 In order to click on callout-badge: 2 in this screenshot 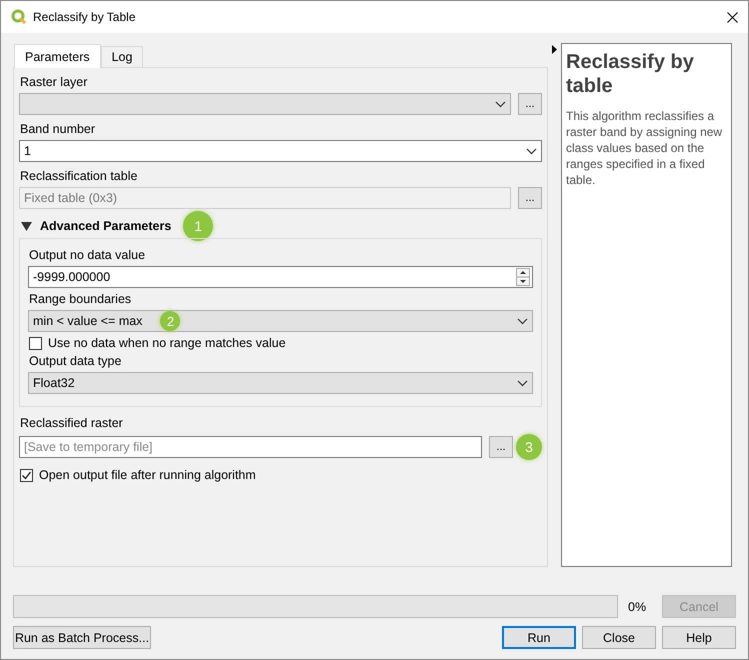, I will do `click(170, 321)`.